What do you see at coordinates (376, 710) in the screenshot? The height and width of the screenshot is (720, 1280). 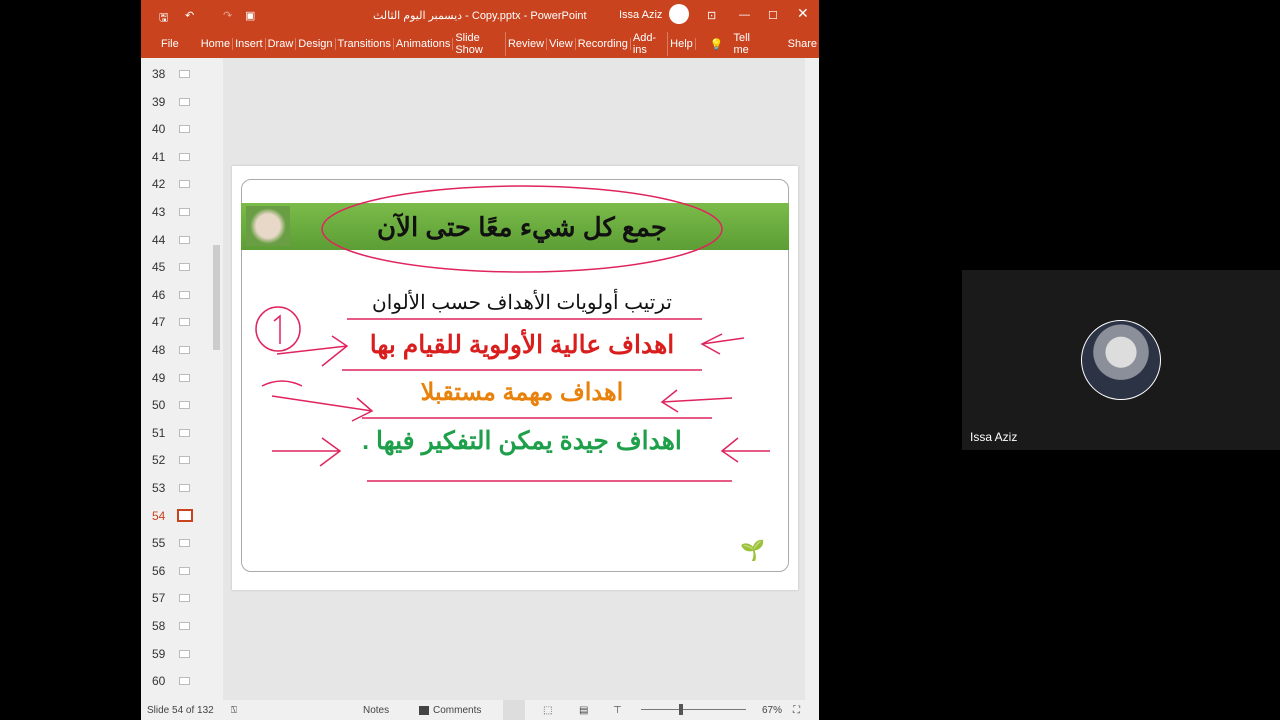 I see `notes-button: Notes` at bounding box center [376, 710].